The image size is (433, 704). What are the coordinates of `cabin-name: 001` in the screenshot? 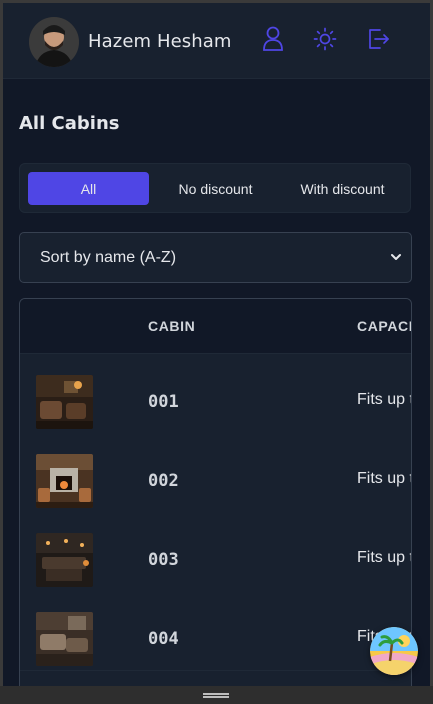 It's located at (163, 402).